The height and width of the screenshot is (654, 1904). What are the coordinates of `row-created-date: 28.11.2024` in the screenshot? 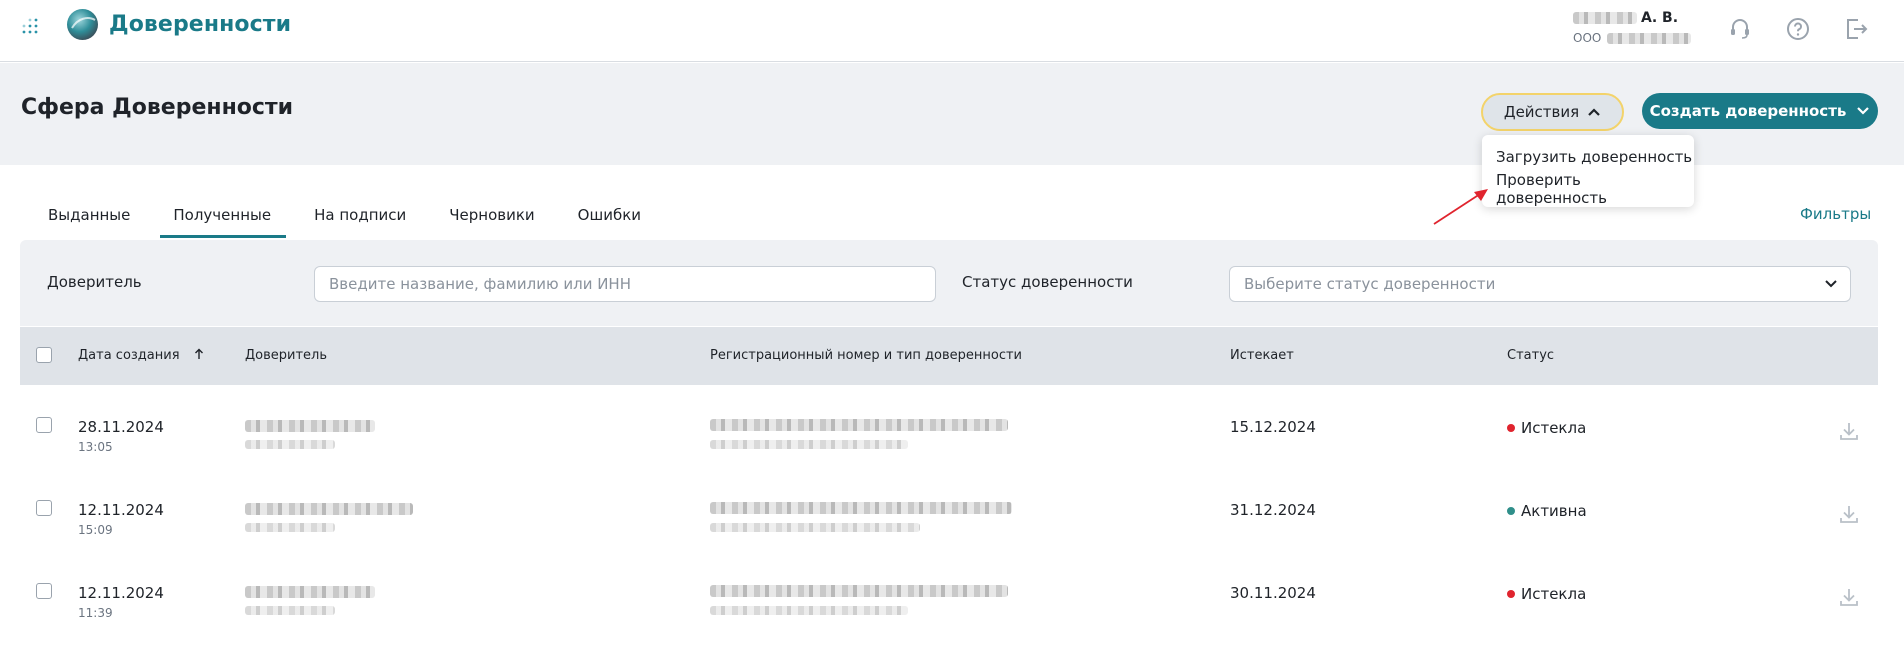 It's located at (121, 427).